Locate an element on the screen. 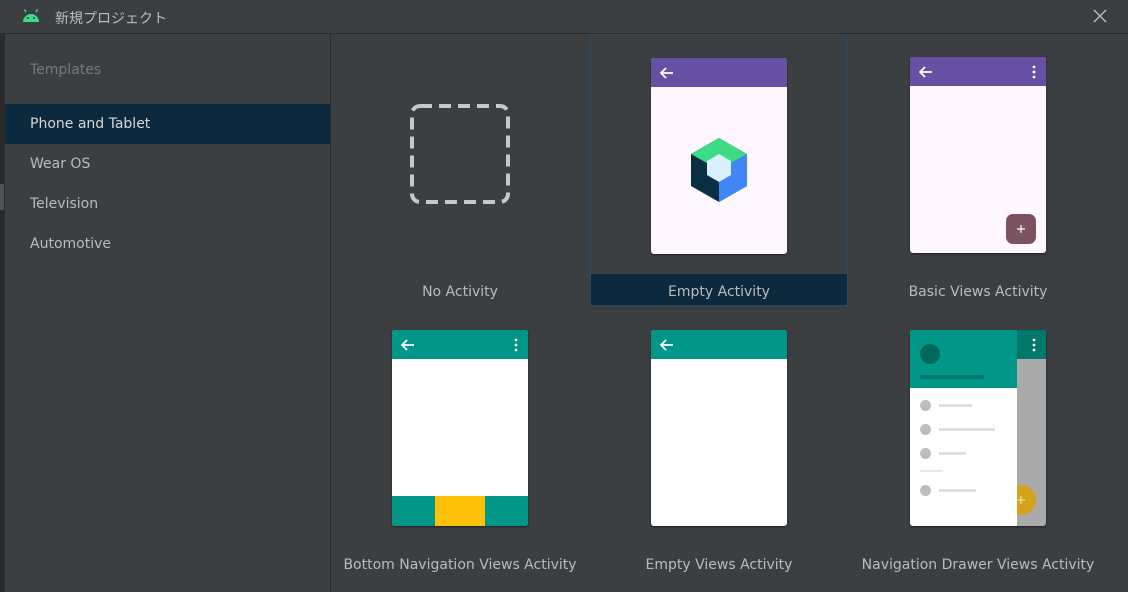 The image size is (1128, 592). template-label: Empty Activity is located at coordinates (719, 292).